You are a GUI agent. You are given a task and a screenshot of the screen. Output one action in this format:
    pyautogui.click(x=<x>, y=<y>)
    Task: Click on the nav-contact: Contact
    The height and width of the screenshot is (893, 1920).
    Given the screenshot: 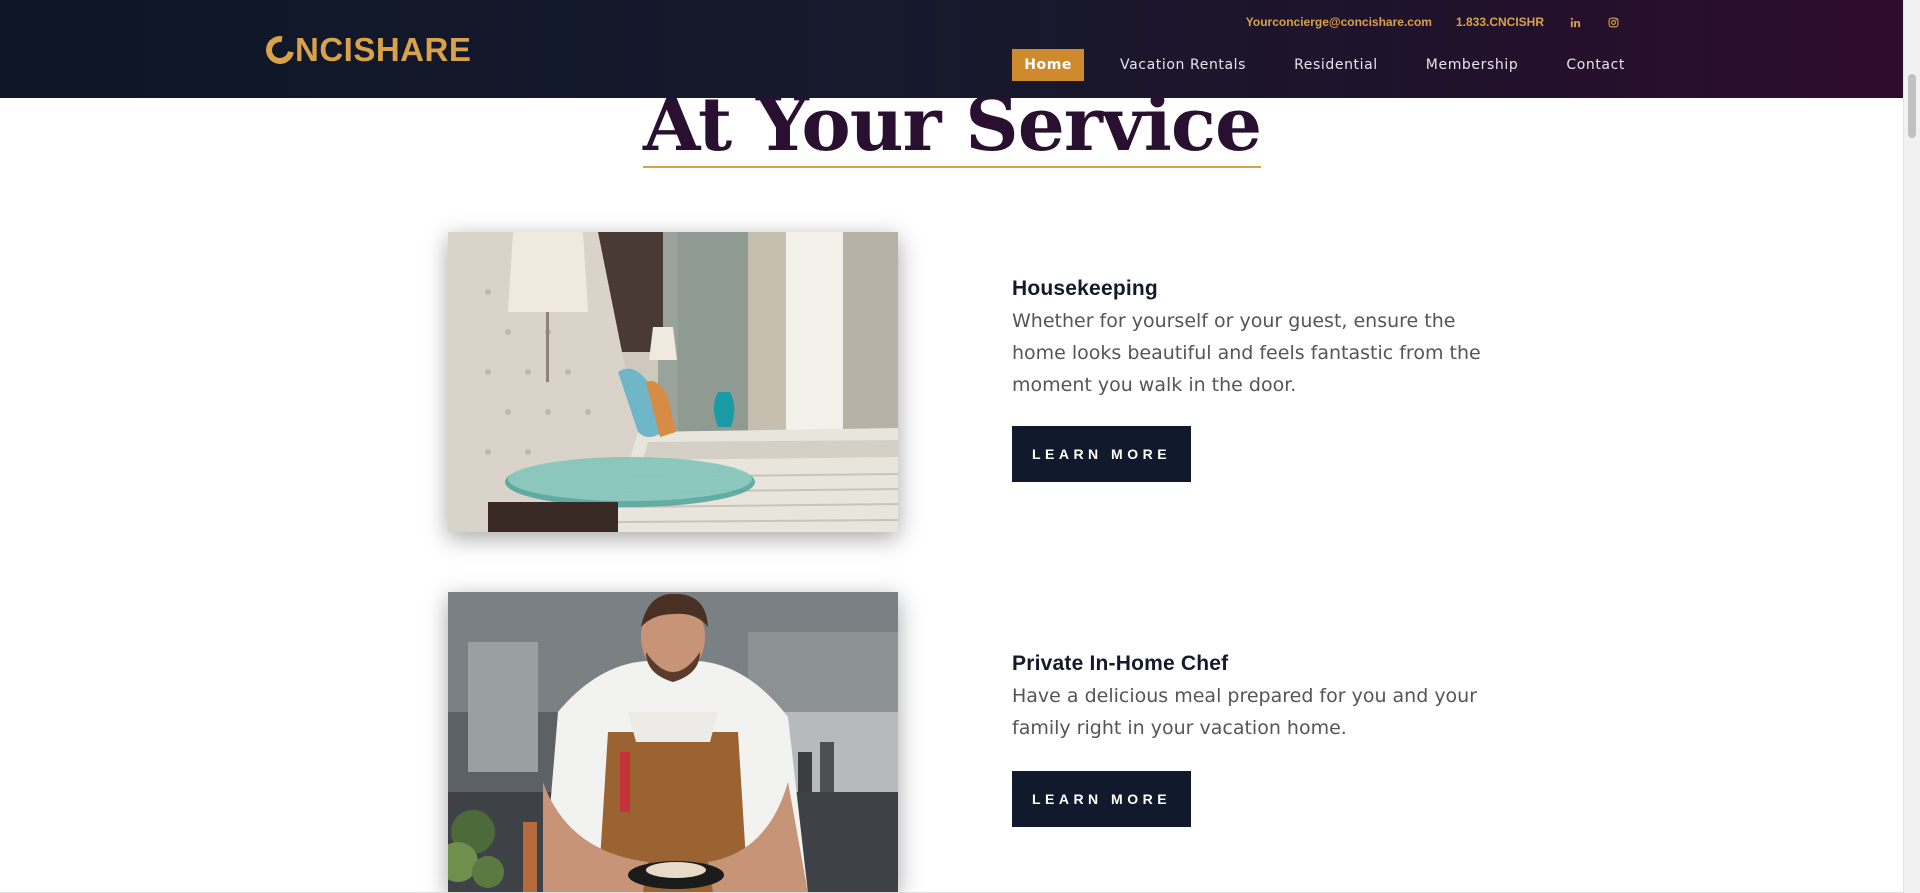 What is the action you would take?
    pyautogui.click(x=1583, y=65)
    